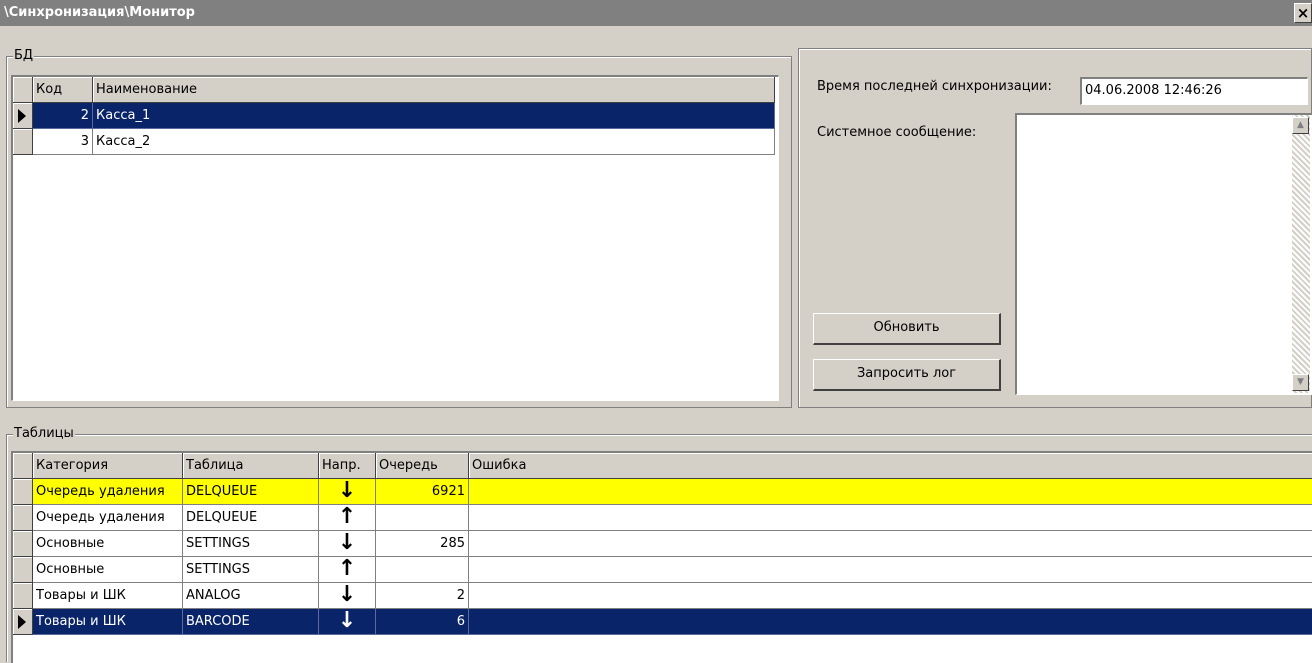 The width and height of the screenshot is (1312, 663). What do you see at coordinates (251, 622) in the screenshot?
I see `table-name-cell: BARCODE` at bounding box center [251, 622].